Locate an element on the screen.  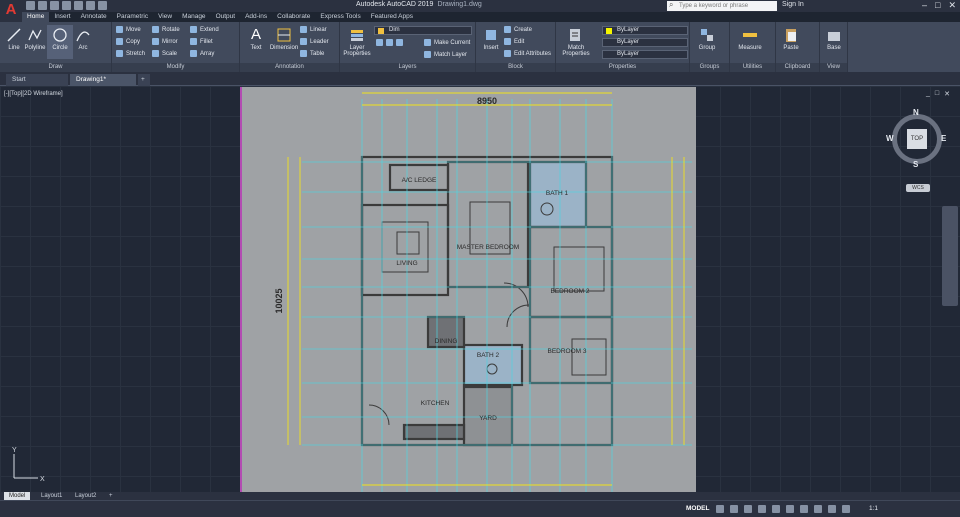
compass-south: S is located at coordinates (915, 164).